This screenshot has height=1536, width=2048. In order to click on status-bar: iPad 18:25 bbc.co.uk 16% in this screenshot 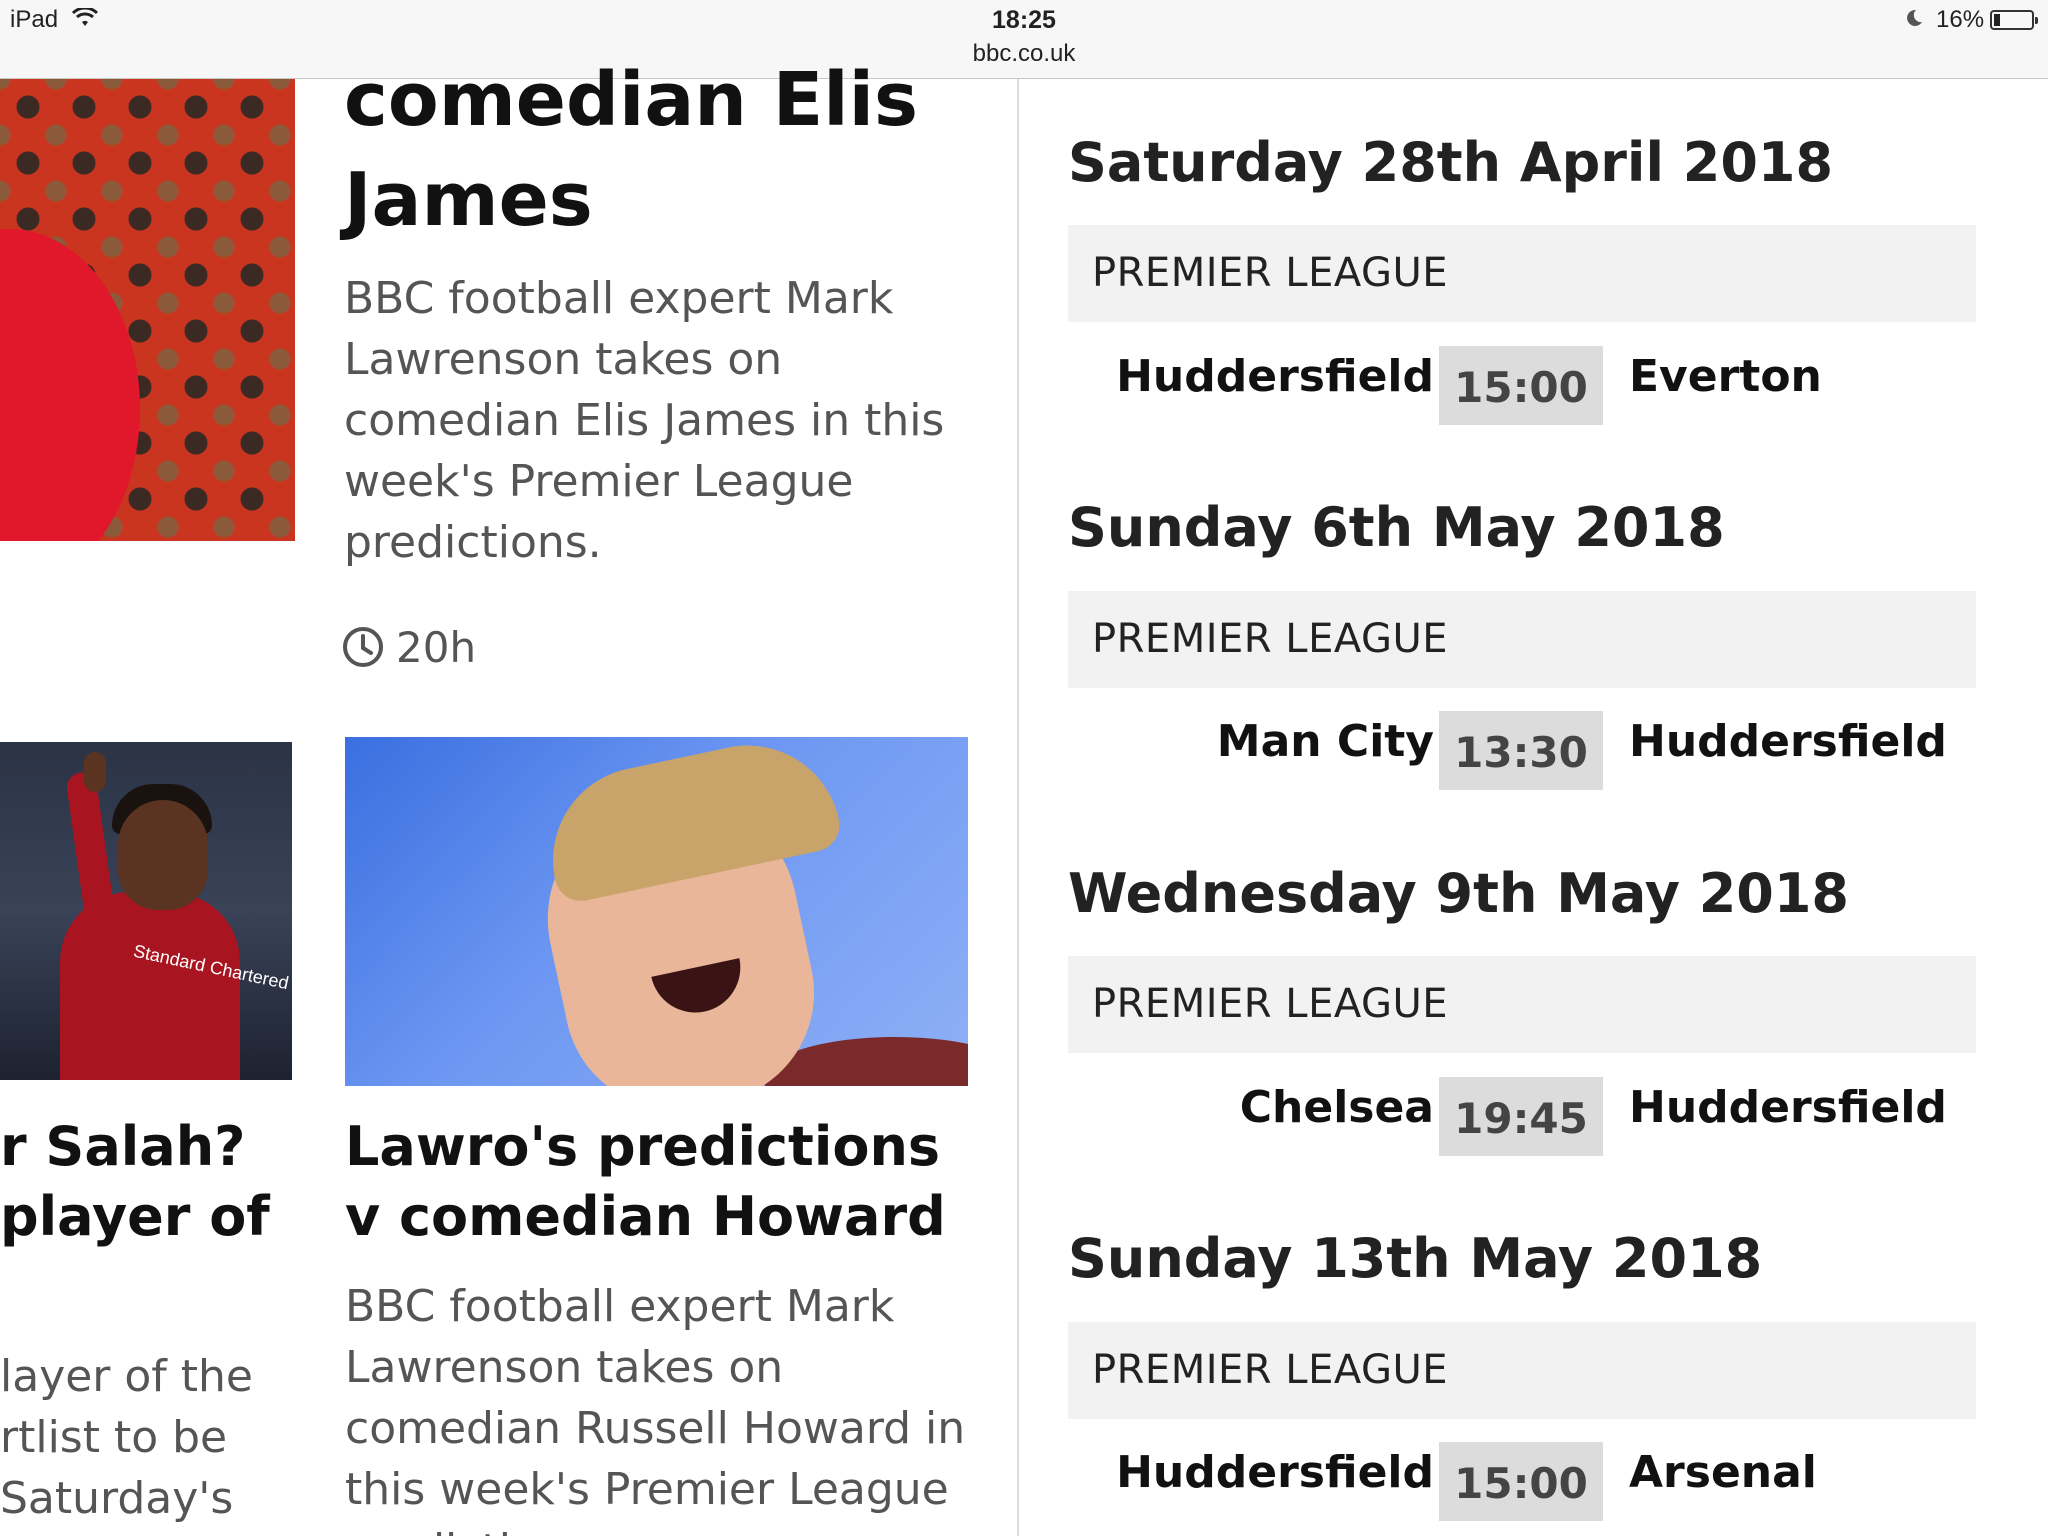, I will do `click(1024, 39)`.